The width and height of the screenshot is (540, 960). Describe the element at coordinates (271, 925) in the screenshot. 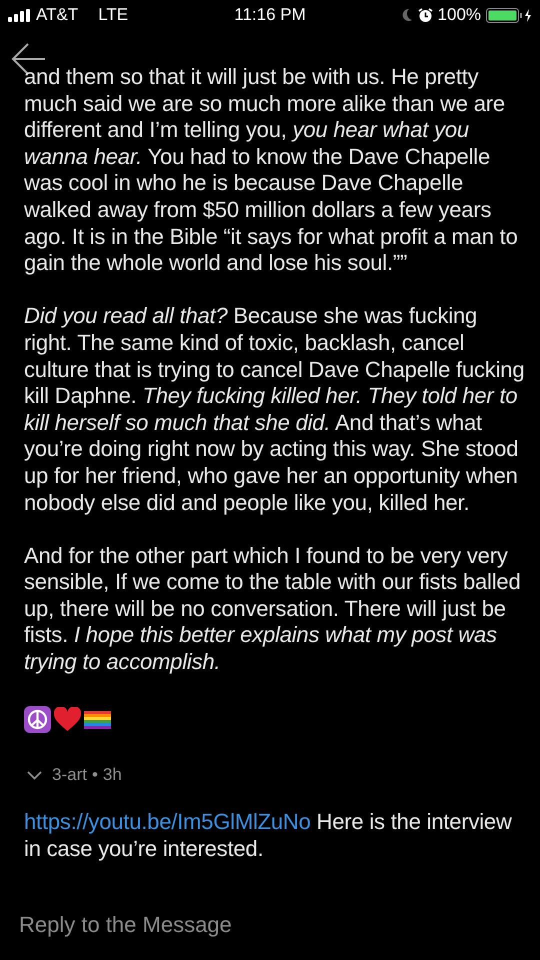

I see `reply-field: Reply to the Message` at that location.